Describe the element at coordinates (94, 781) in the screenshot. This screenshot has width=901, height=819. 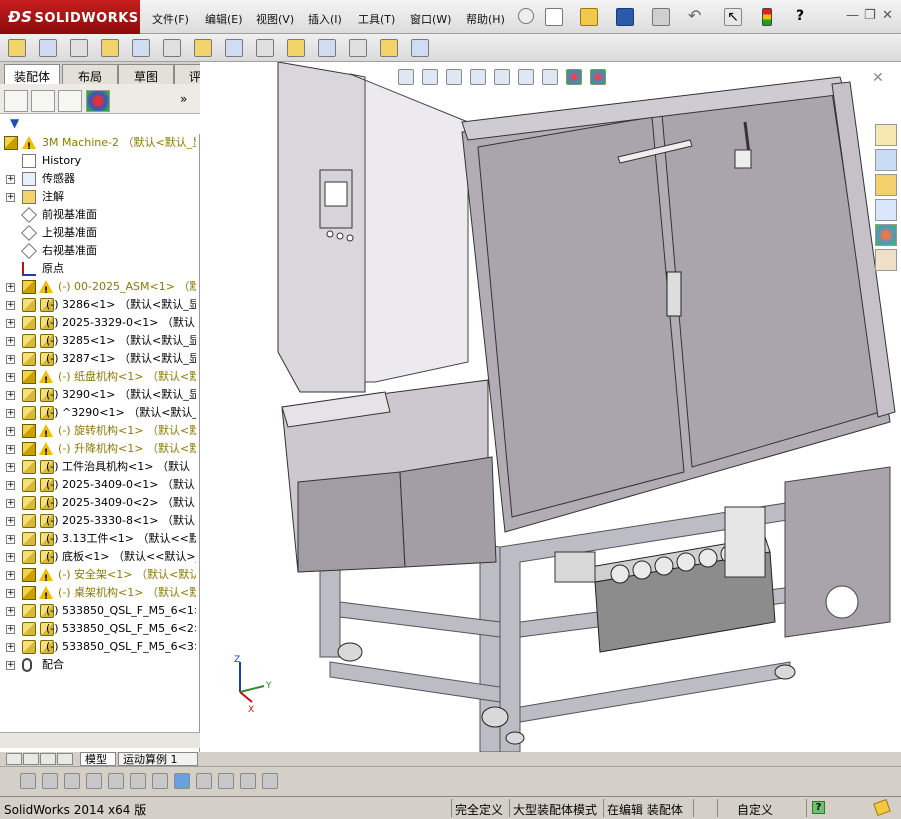
I see `cameras-icon` at that location.